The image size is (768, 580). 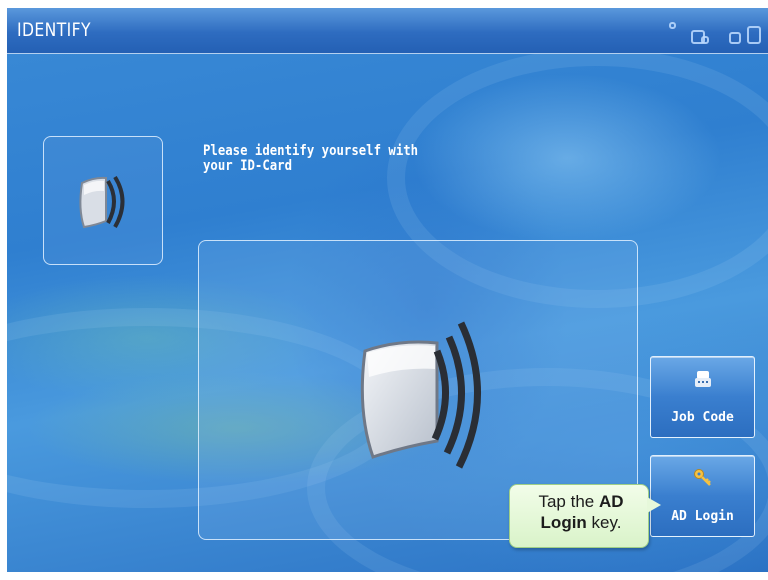 What do you see at coordinates (387, 31) in the screenshot?
I see `title-bar: IDENTIFY` at bounding box center [387, 31].